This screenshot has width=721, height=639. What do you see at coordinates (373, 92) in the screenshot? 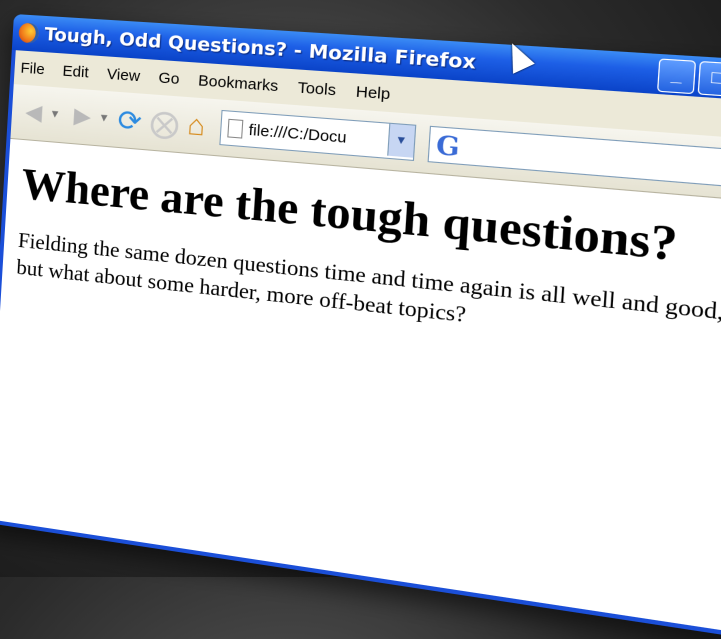
I see `menu-help: Help` at bounding box center [373, 92].